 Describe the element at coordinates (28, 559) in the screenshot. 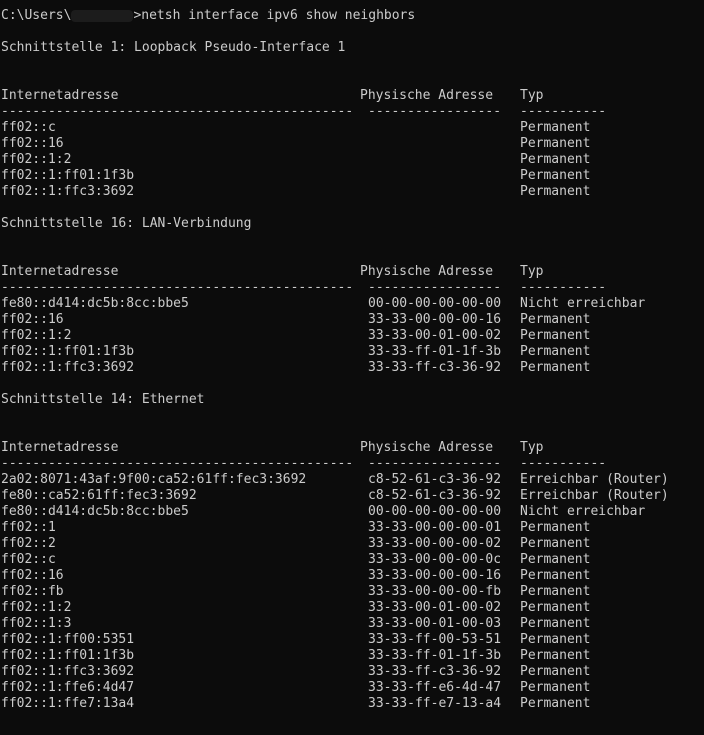

I see `internet-address: ff02::c` at that location.